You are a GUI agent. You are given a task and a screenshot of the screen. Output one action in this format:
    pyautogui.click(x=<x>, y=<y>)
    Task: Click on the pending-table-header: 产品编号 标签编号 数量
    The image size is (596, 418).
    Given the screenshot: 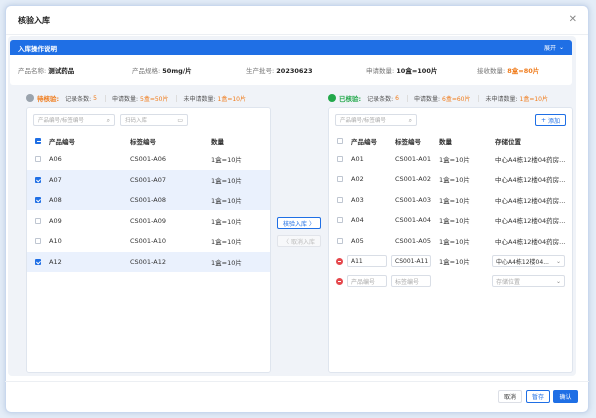 What is the action you would take?
    pyautogui.click(x=148, y=141)
    